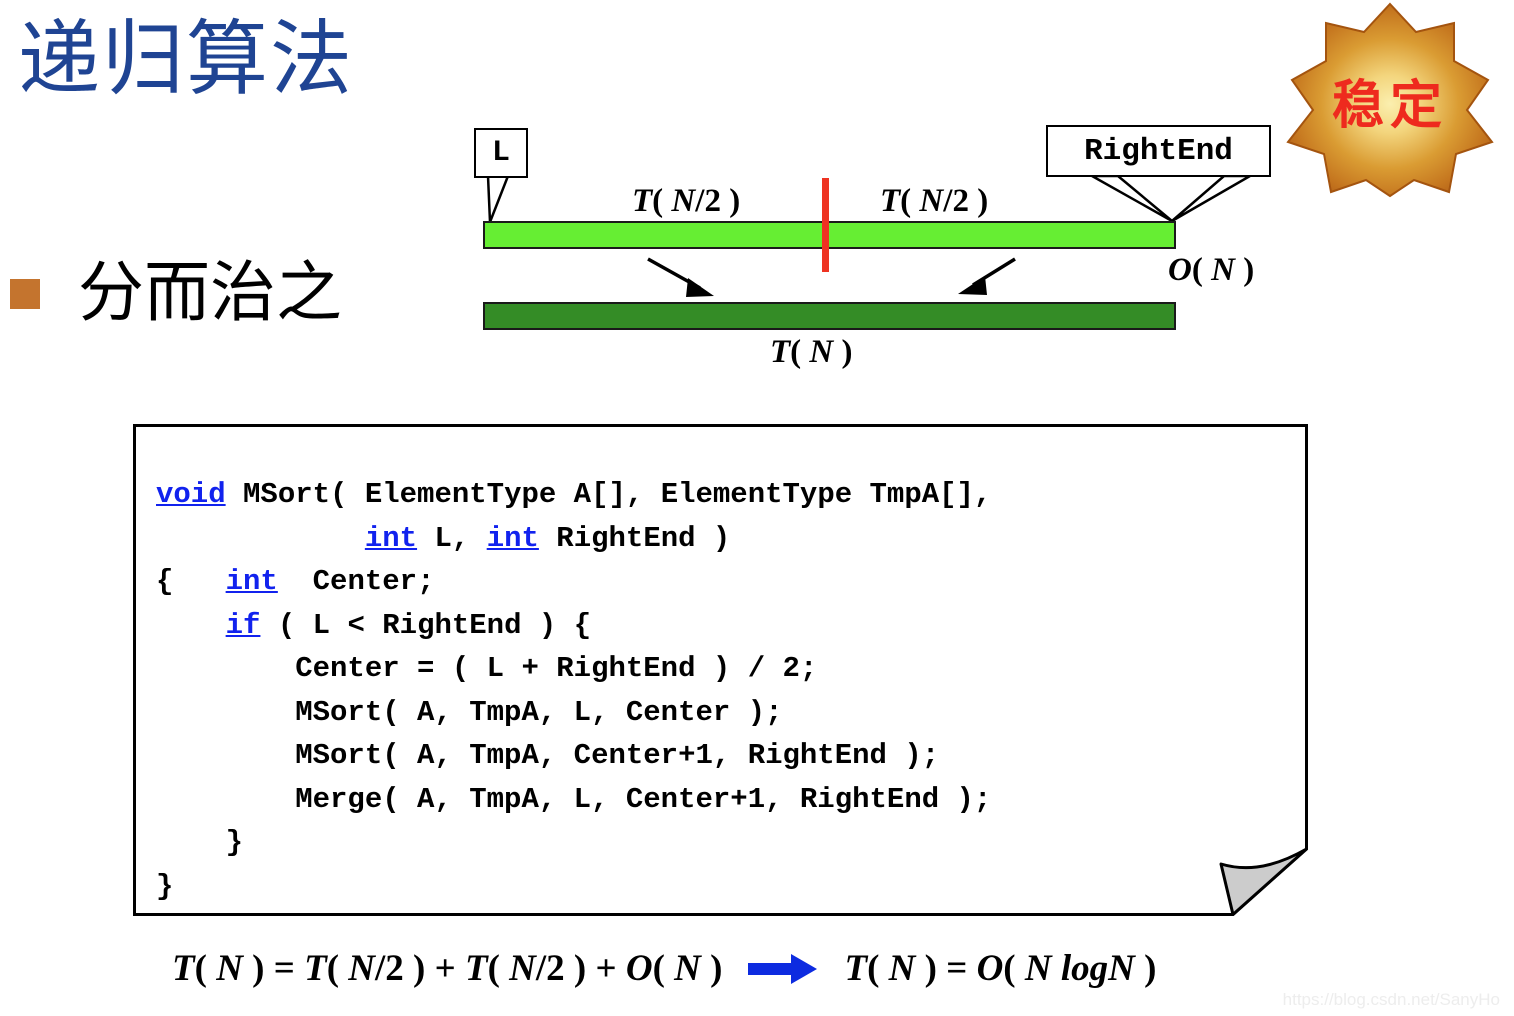 The height and width of the screenshot is (1016, 1514). What do you see at coordinates (1390, 100) in the screenshot?
I see `stable-badge-starburst-icon` at bounding box center [1390, 100].